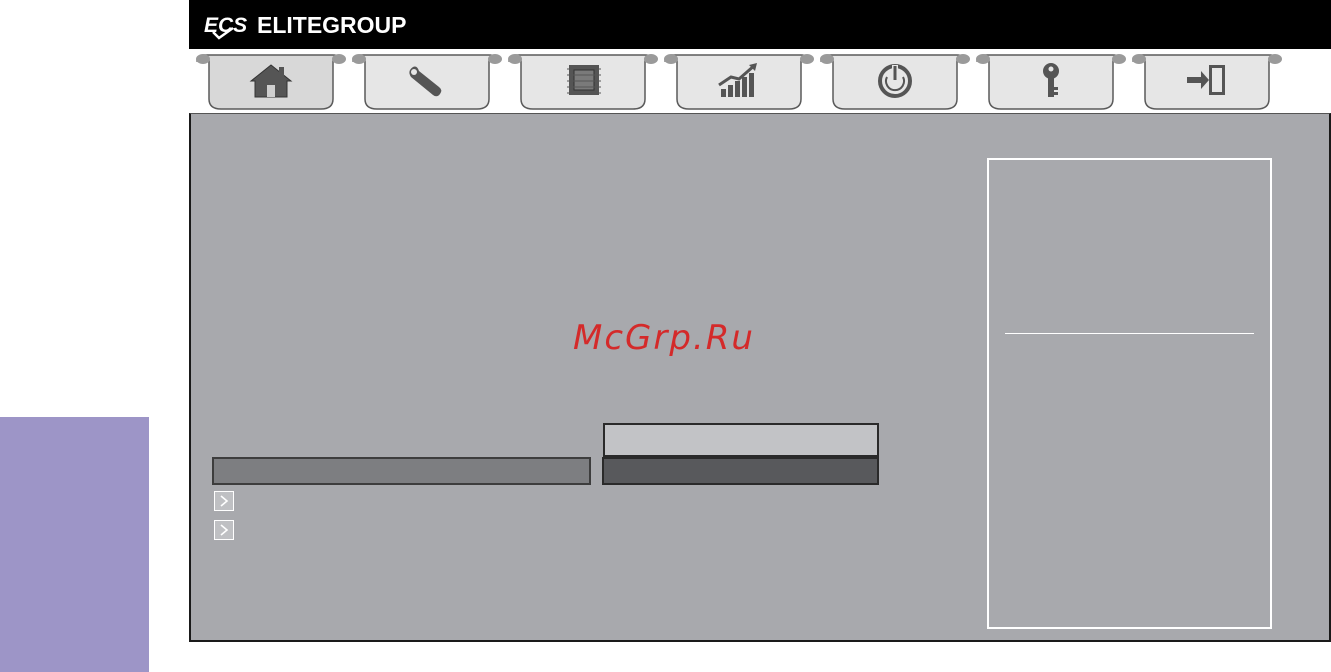  I want to click on tab-security, so click(1051, 81).